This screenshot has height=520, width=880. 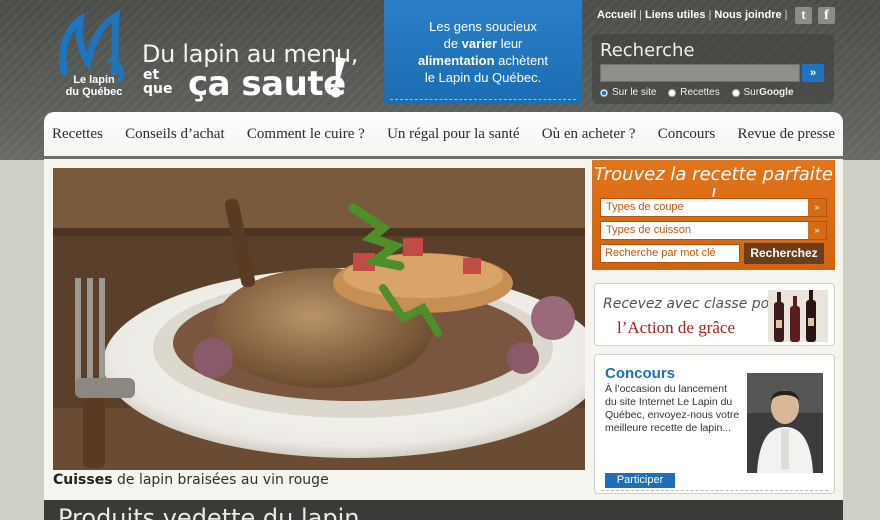 I want to click on featured-products-band: Produits vedette du lapin, so click(x=443, y=510).